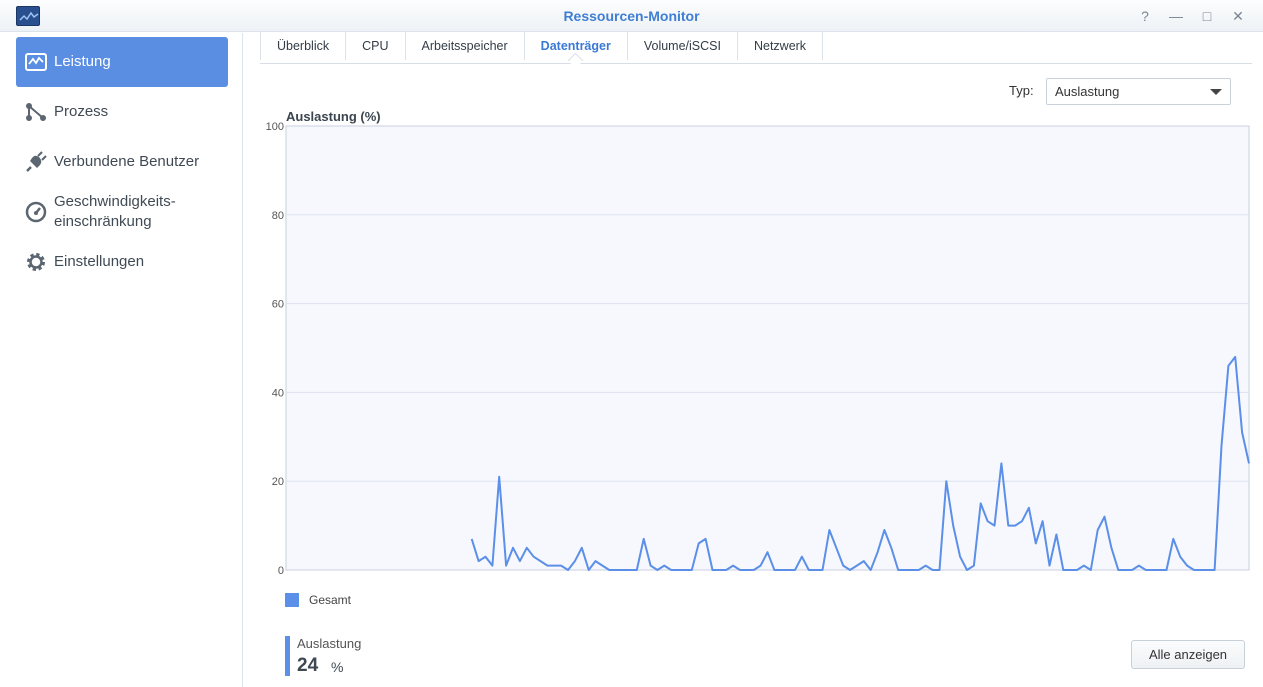 This screenshot has width=1263, height=687. What do you see at coordinates (287, 656) in the screenshot?
I see `value-indicator-bar` at bounding box center [287, 656].